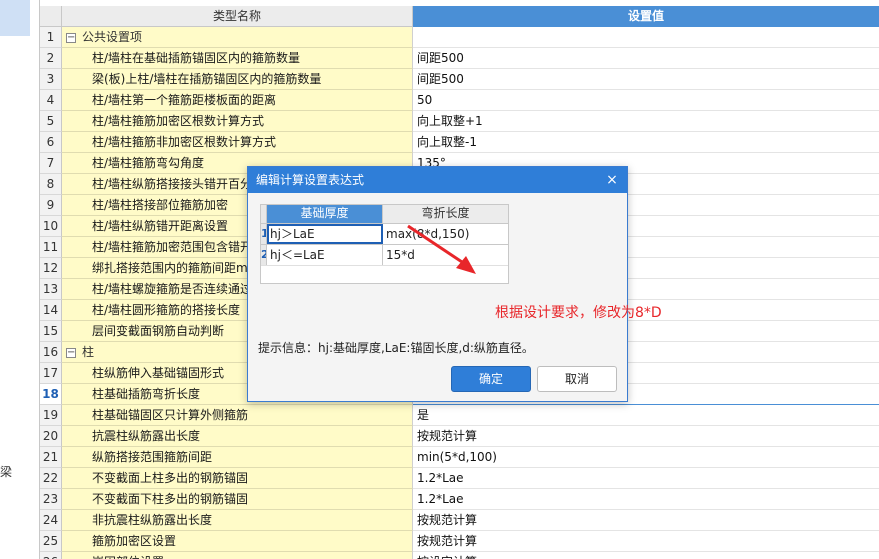 Image resolution: width=879 pixels, height=559 pixels. Describe the element at coordinates (237, 478) in the screenshot. I see `setting-name: 不变截面上柱多出的钢筋锚固` at that location.